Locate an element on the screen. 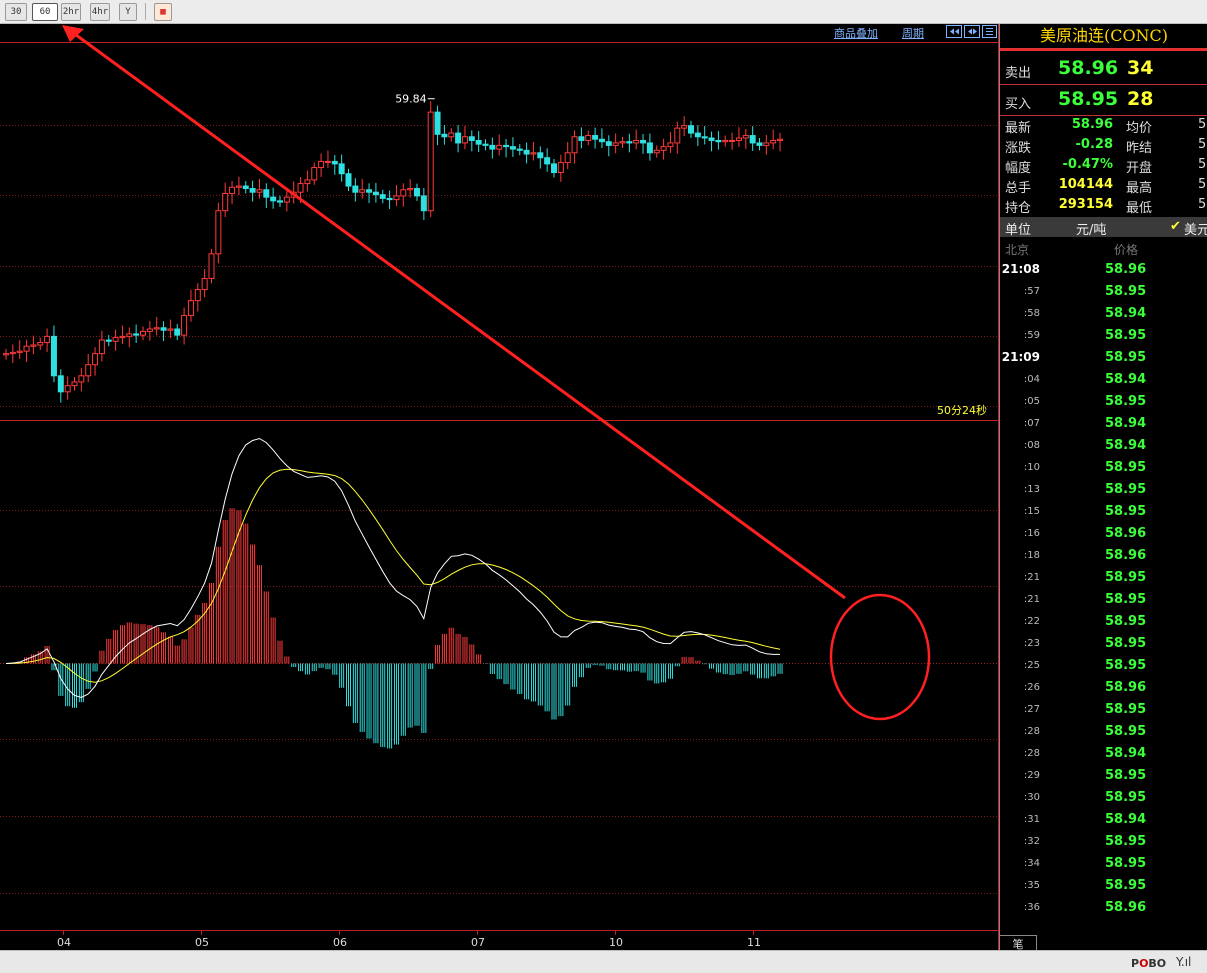 Image resolution: width=1207 pixels, height=973 pixels. calendar-icon: ▦ is located at coordinates (163, 12).